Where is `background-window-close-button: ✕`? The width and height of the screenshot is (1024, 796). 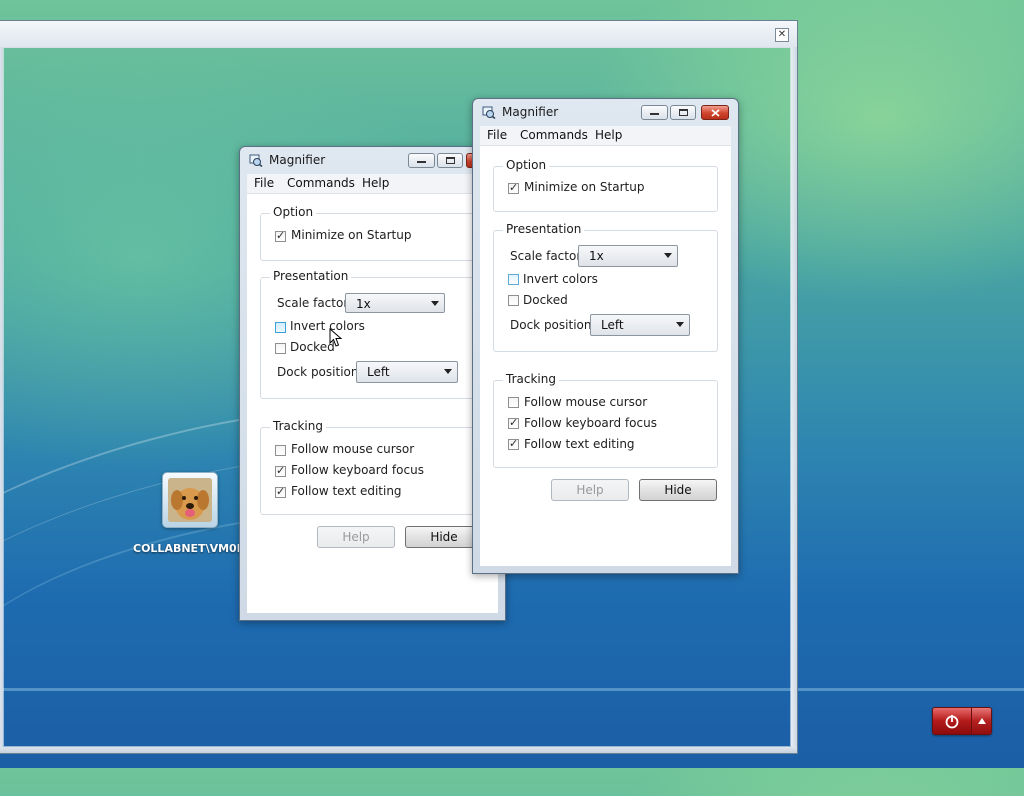 background-window-close-button: ✕ is located at coordinates (782, 35).